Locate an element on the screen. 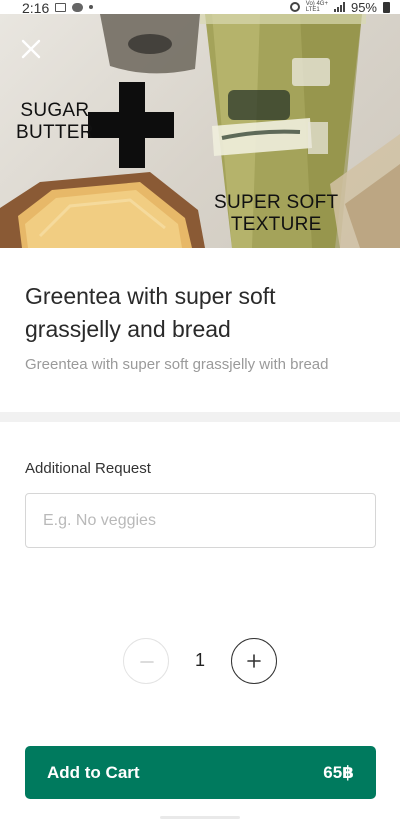 Image resolution: width=400 pixels, height=822 pixels. status-right: Vo) 4G+ LTE1 95% is located at coordinates (339, 7).